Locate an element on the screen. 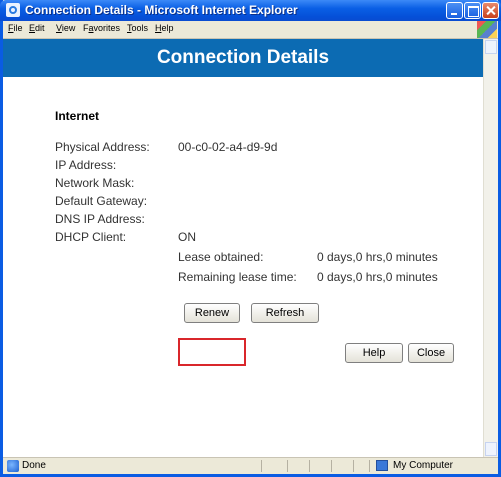  minimize-button is located at coordinates (454, 10).